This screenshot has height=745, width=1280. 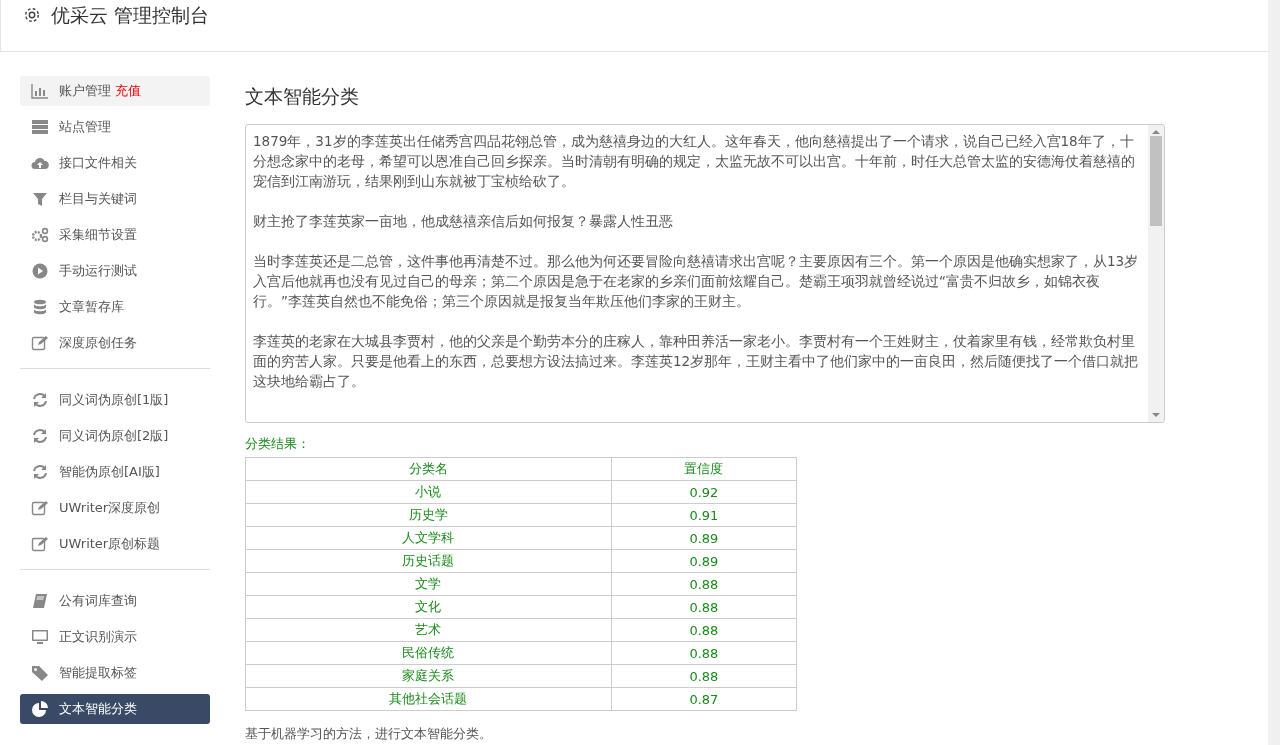 I want to click on paragraph: 财主抢了李莲英家一亩地，他成慈禧亲信后如何报复？暴露人性丑恶, so click(x=463, y=221).